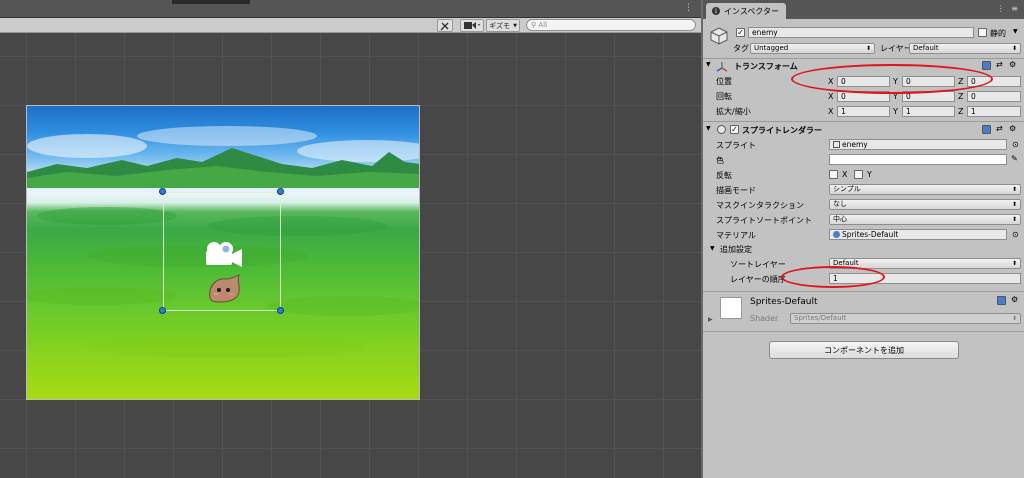  I want to click on rotation-z-field: 0, so click(994, 96).